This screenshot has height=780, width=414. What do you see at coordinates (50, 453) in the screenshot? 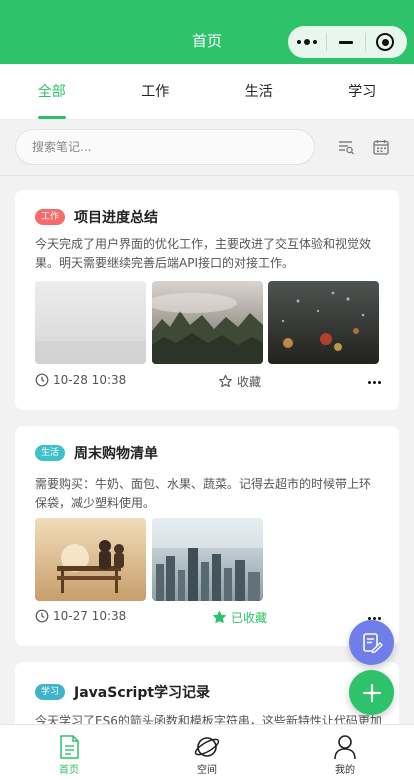
I see `tag-badge: 生活` at bounding box center [50, 453].